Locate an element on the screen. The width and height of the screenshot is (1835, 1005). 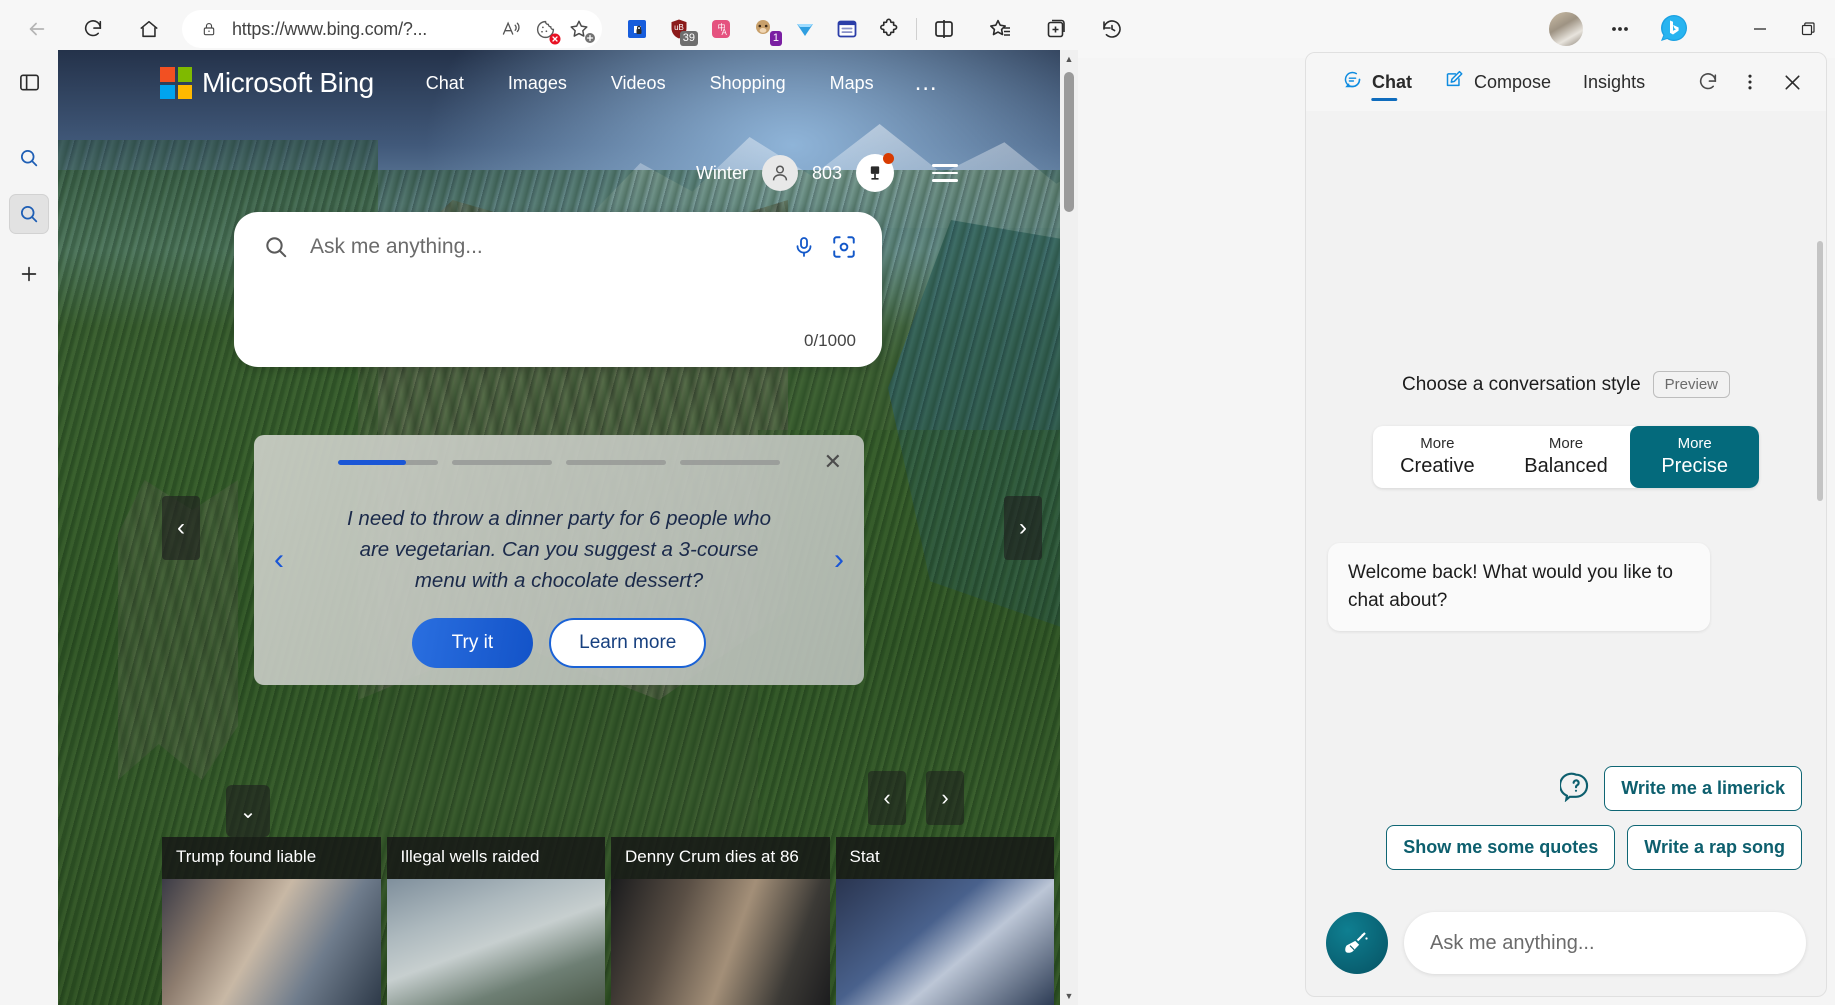
suggestion-write-limerick: Write me a limerick is located at coordinates (1703, 788).